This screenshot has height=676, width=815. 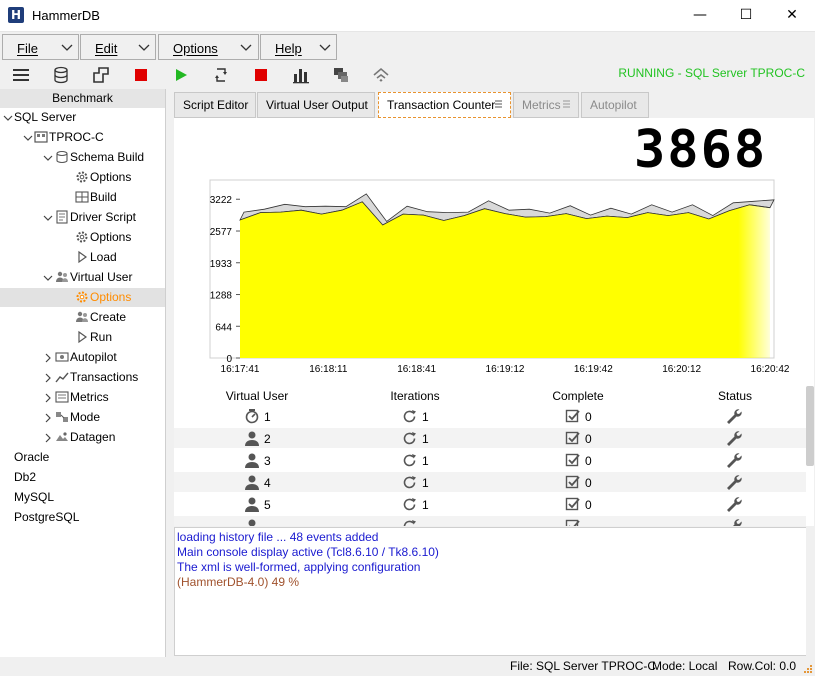 I want to click on tree-vu-create: Create, so click(x=100, y=317).